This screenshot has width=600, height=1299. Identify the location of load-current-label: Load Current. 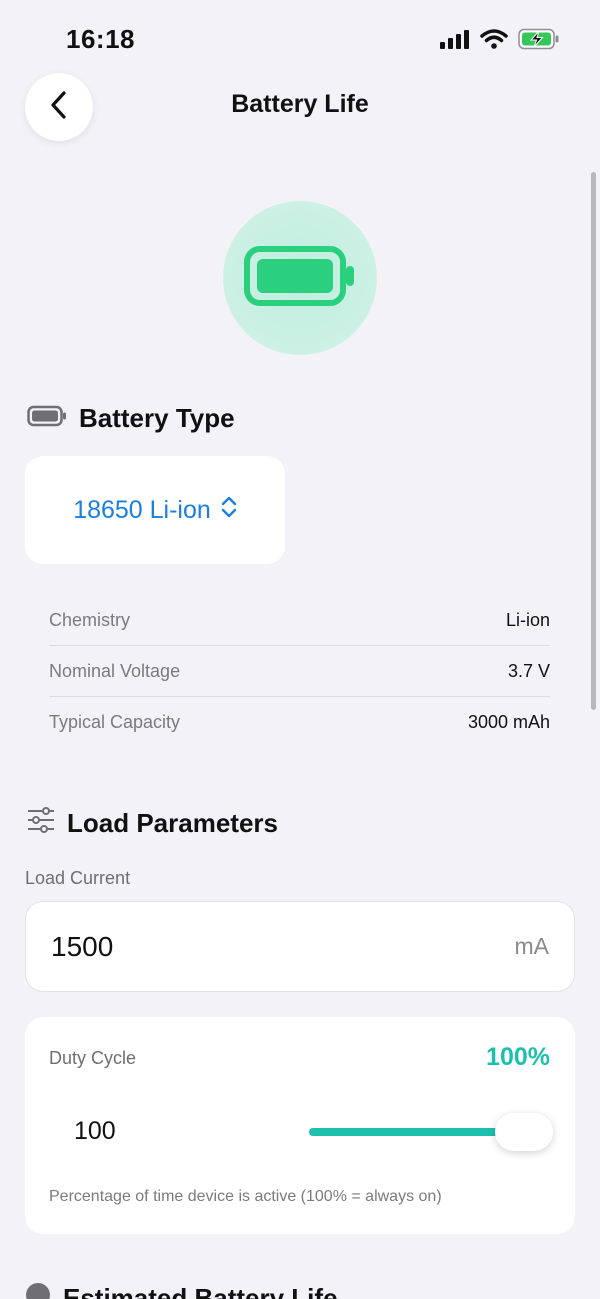
(78, 878).